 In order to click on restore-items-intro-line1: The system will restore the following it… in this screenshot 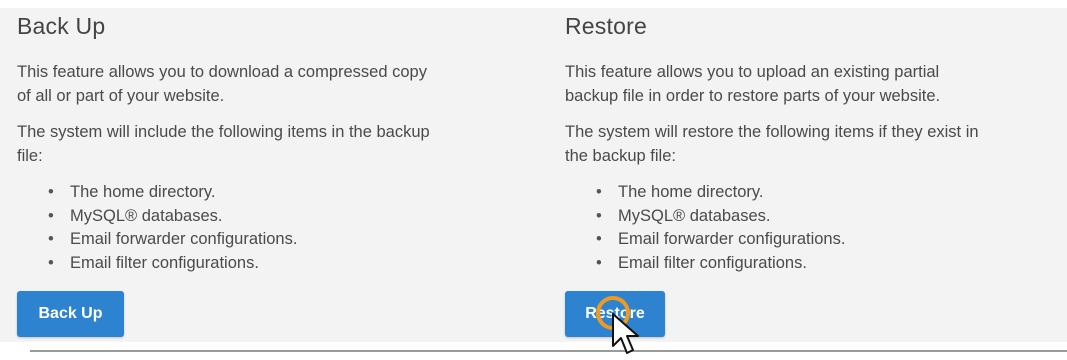, I will do `click(772, 132)`.